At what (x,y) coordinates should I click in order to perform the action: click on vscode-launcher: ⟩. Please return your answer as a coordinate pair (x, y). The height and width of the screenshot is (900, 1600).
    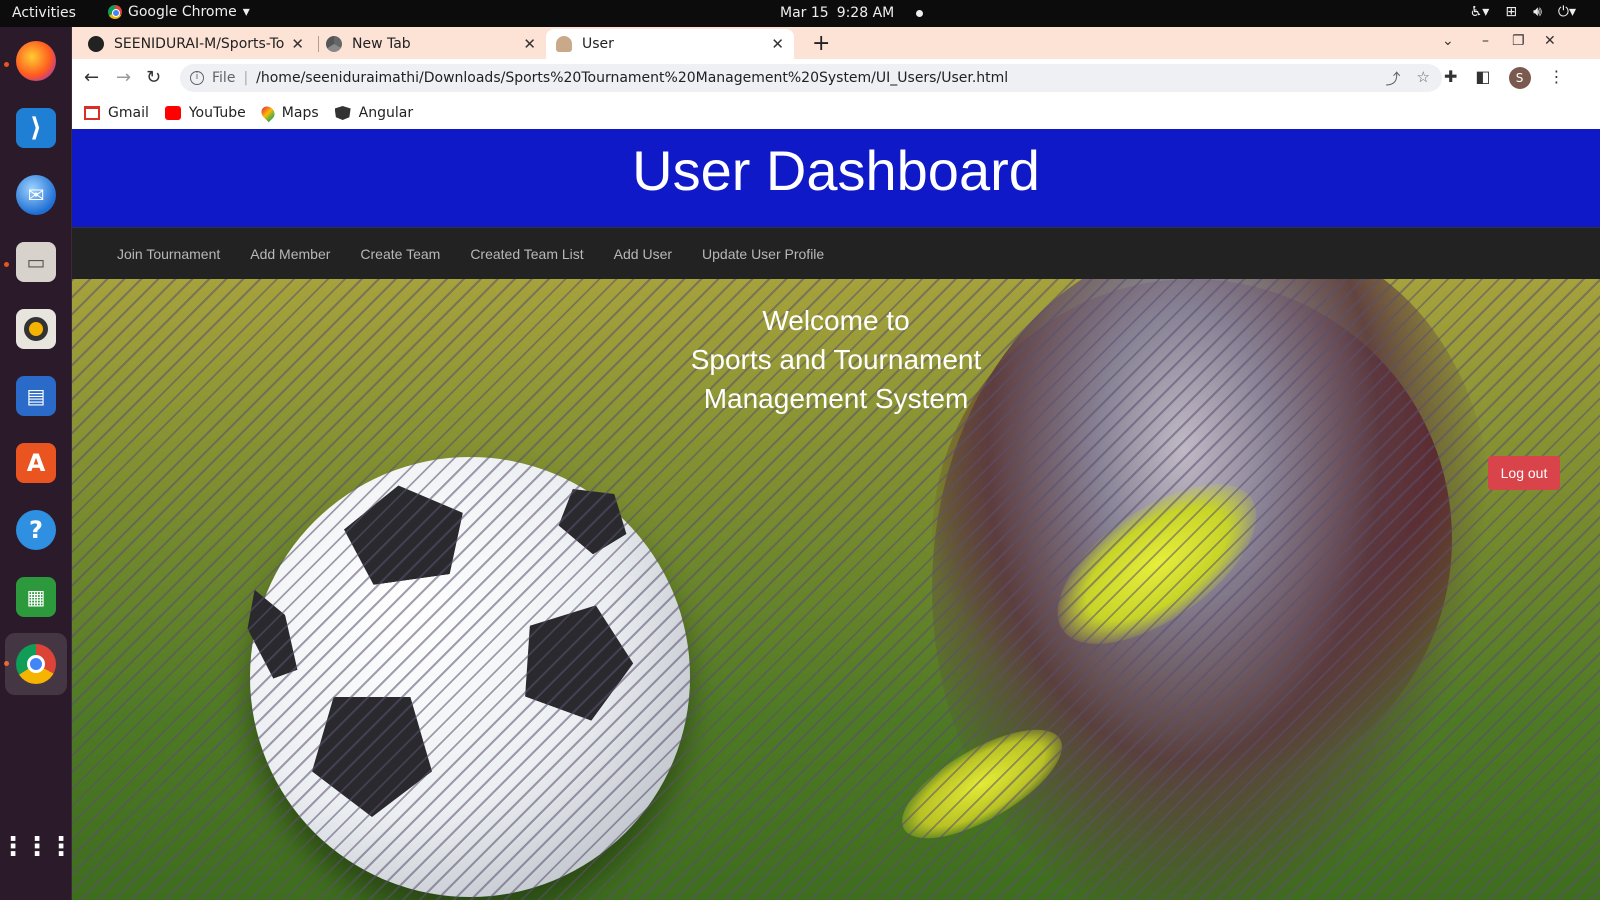
    Looking at the image, I should click on (36, 128).